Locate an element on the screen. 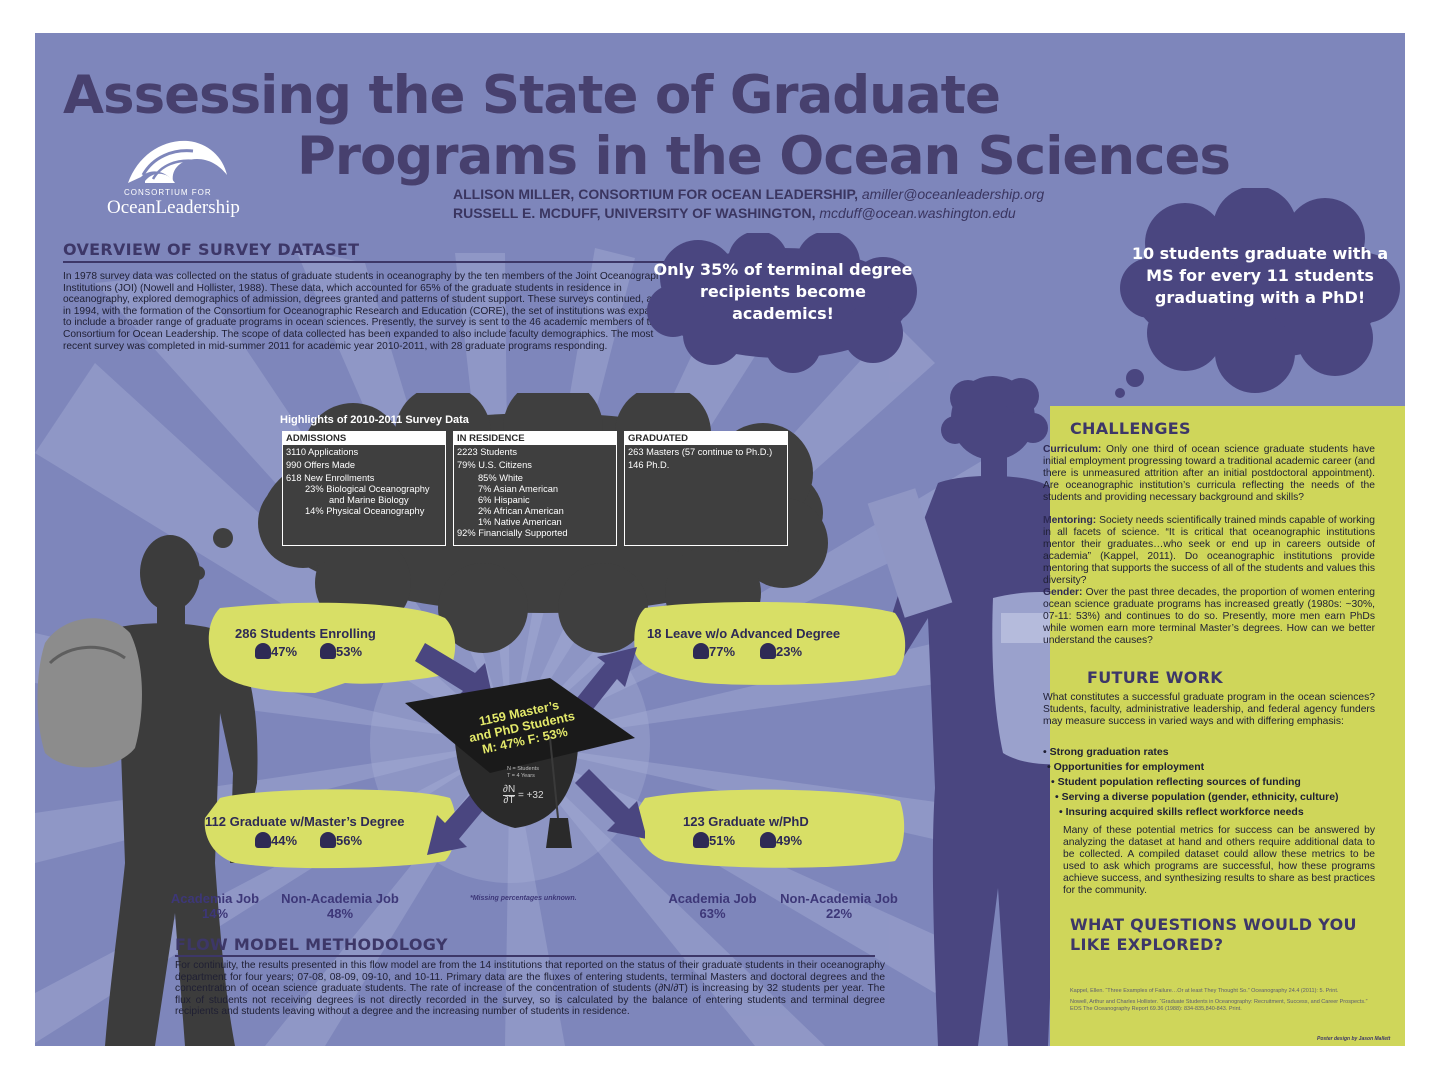 This screenshot has height=1080, width=1440. poster-title-line2: Programs in the Ocean Sciences is located at coordinates (764, 156).